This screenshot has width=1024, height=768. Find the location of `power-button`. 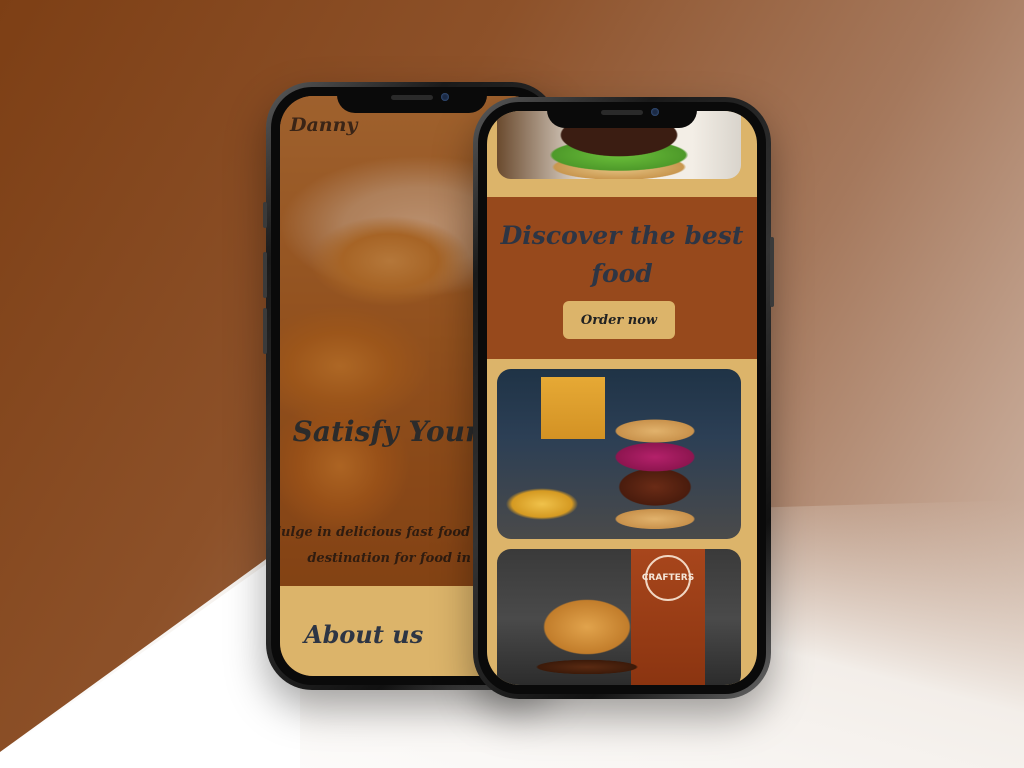

power-button is located at coordinates (772, 272).